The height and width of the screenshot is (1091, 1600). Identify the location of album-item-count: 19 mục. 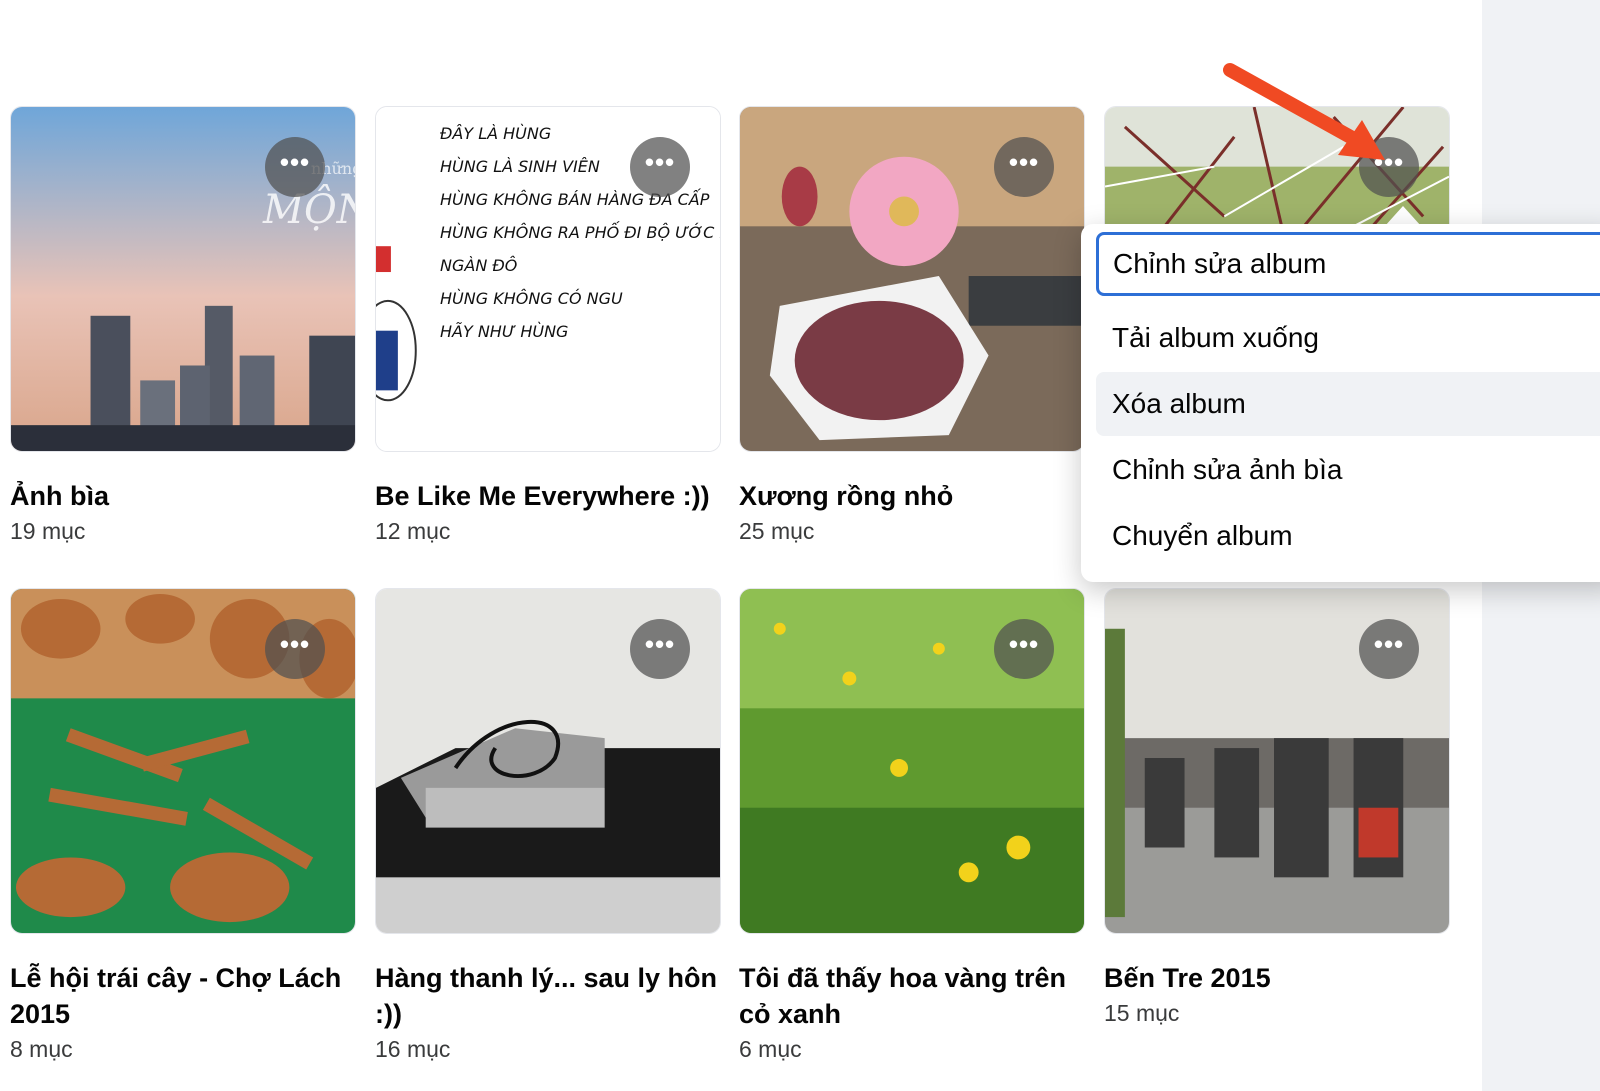
(48, 531).